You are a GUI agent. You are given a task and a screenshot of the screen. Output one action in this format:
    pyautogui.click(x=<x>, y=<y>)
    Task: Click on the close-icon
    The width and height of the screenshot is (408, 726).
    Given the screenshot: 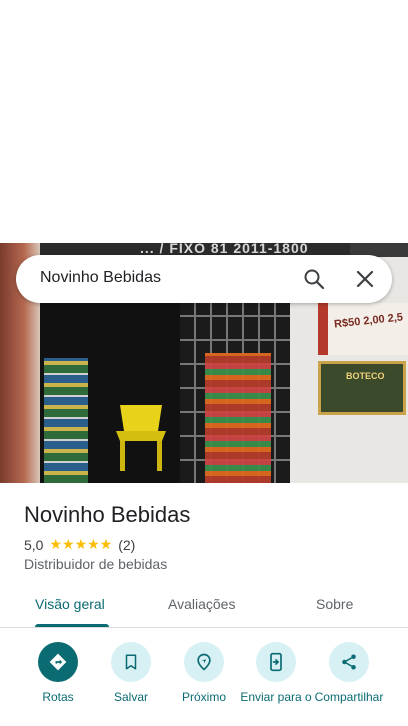 What is the action you would take?
    pyautogui.click(x=365, y=279)
    